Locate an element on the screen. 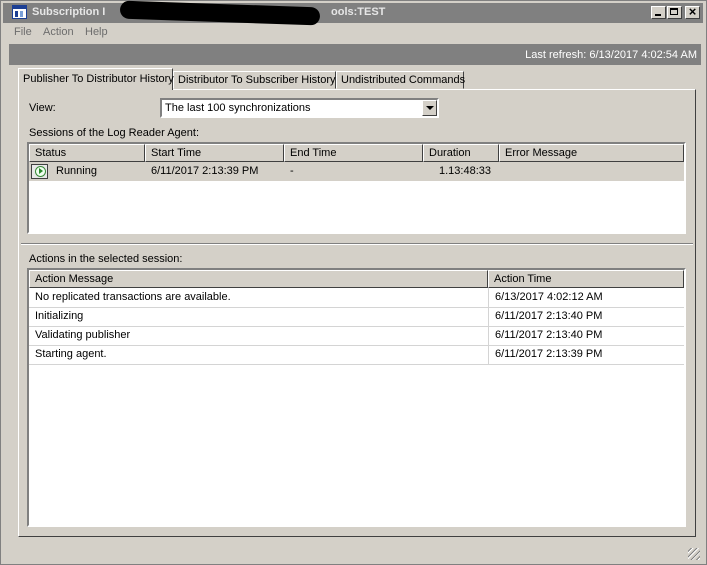 Image resolution: width=707 pixels, height=565 pixels. resize-grip-icon is located at coordinates (694, 554).